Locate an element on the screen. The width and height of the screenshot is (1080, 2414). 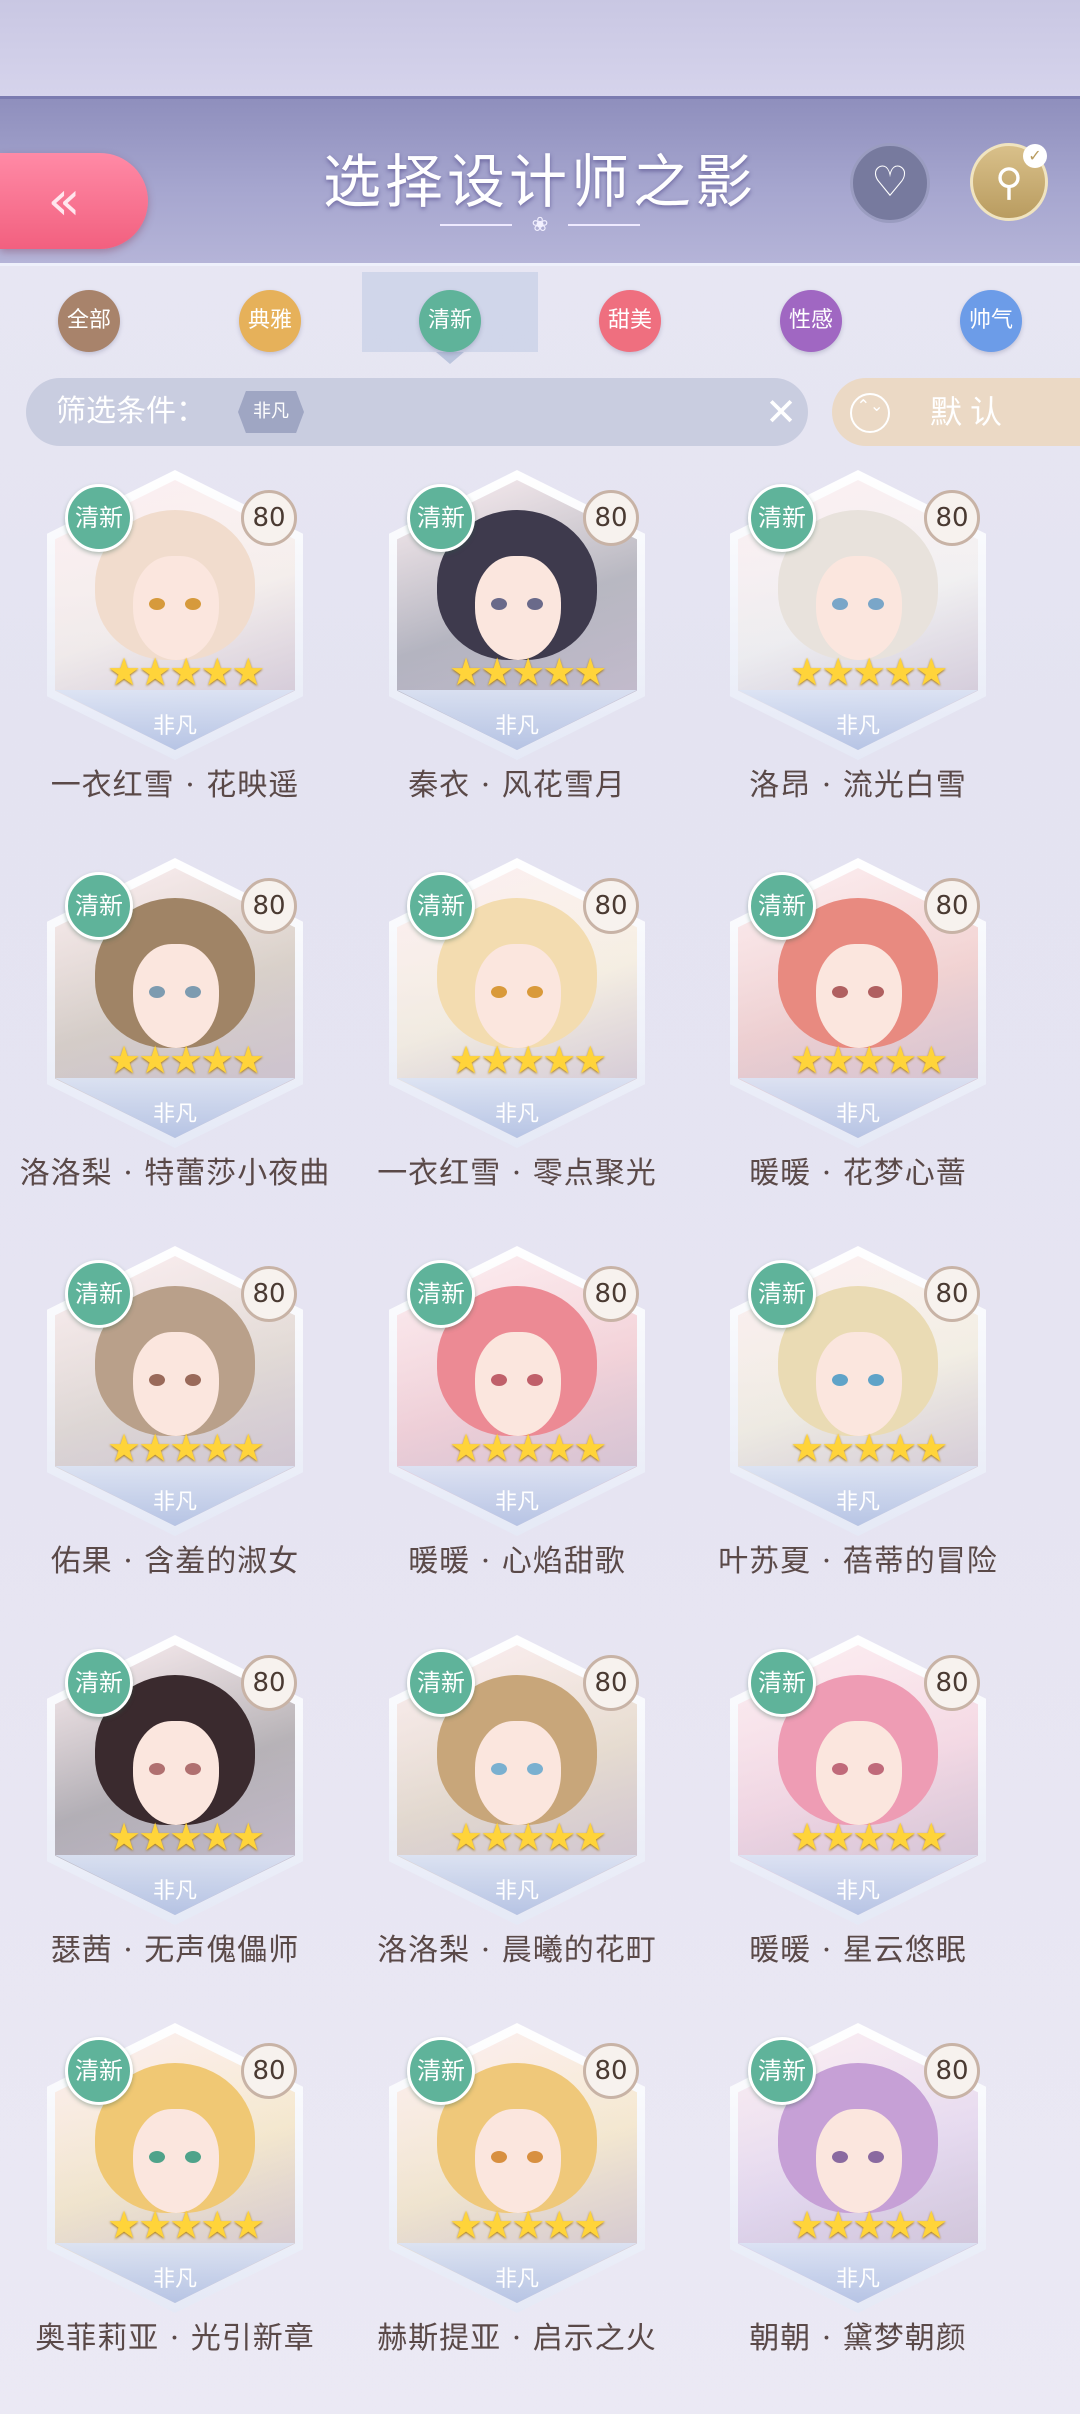
tab-all: 全部 is located at coordinates (89, 321).